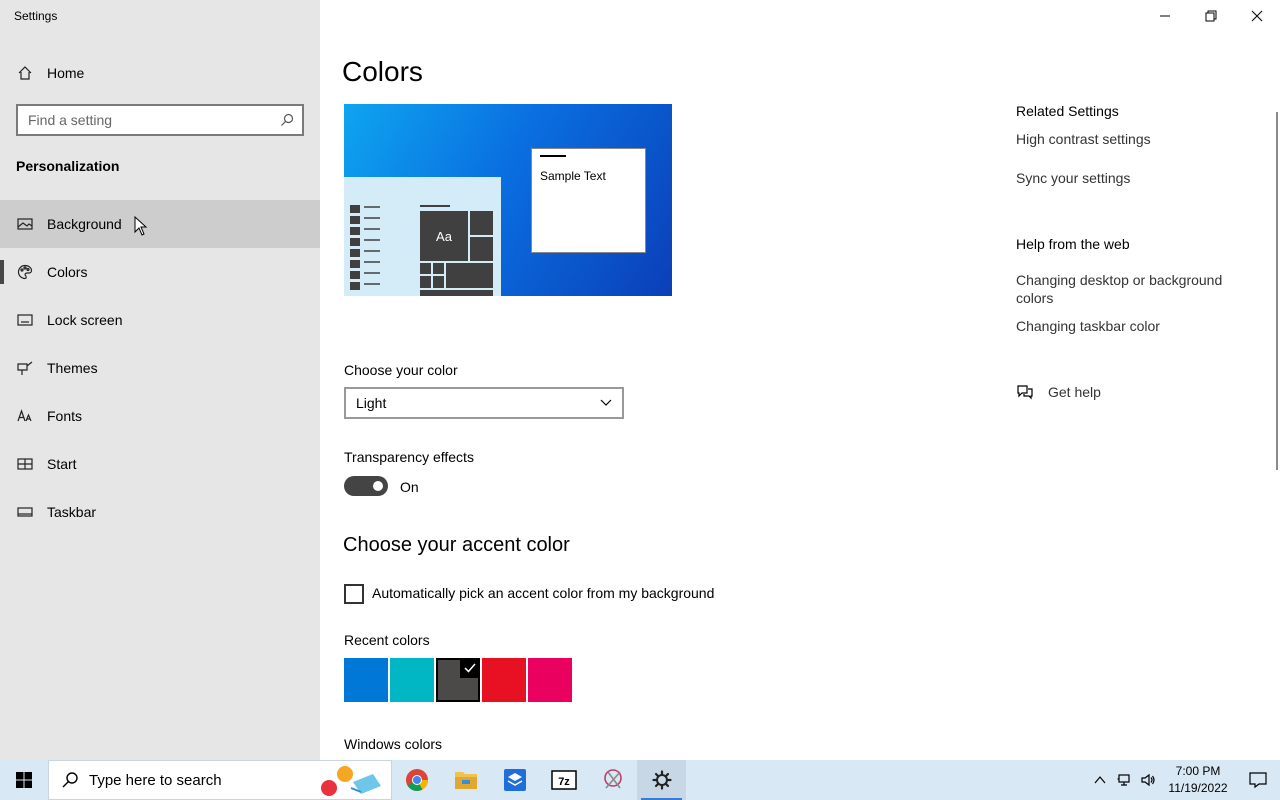  I want to click on recent-colors-label: Recent colors, so click(387, 640).